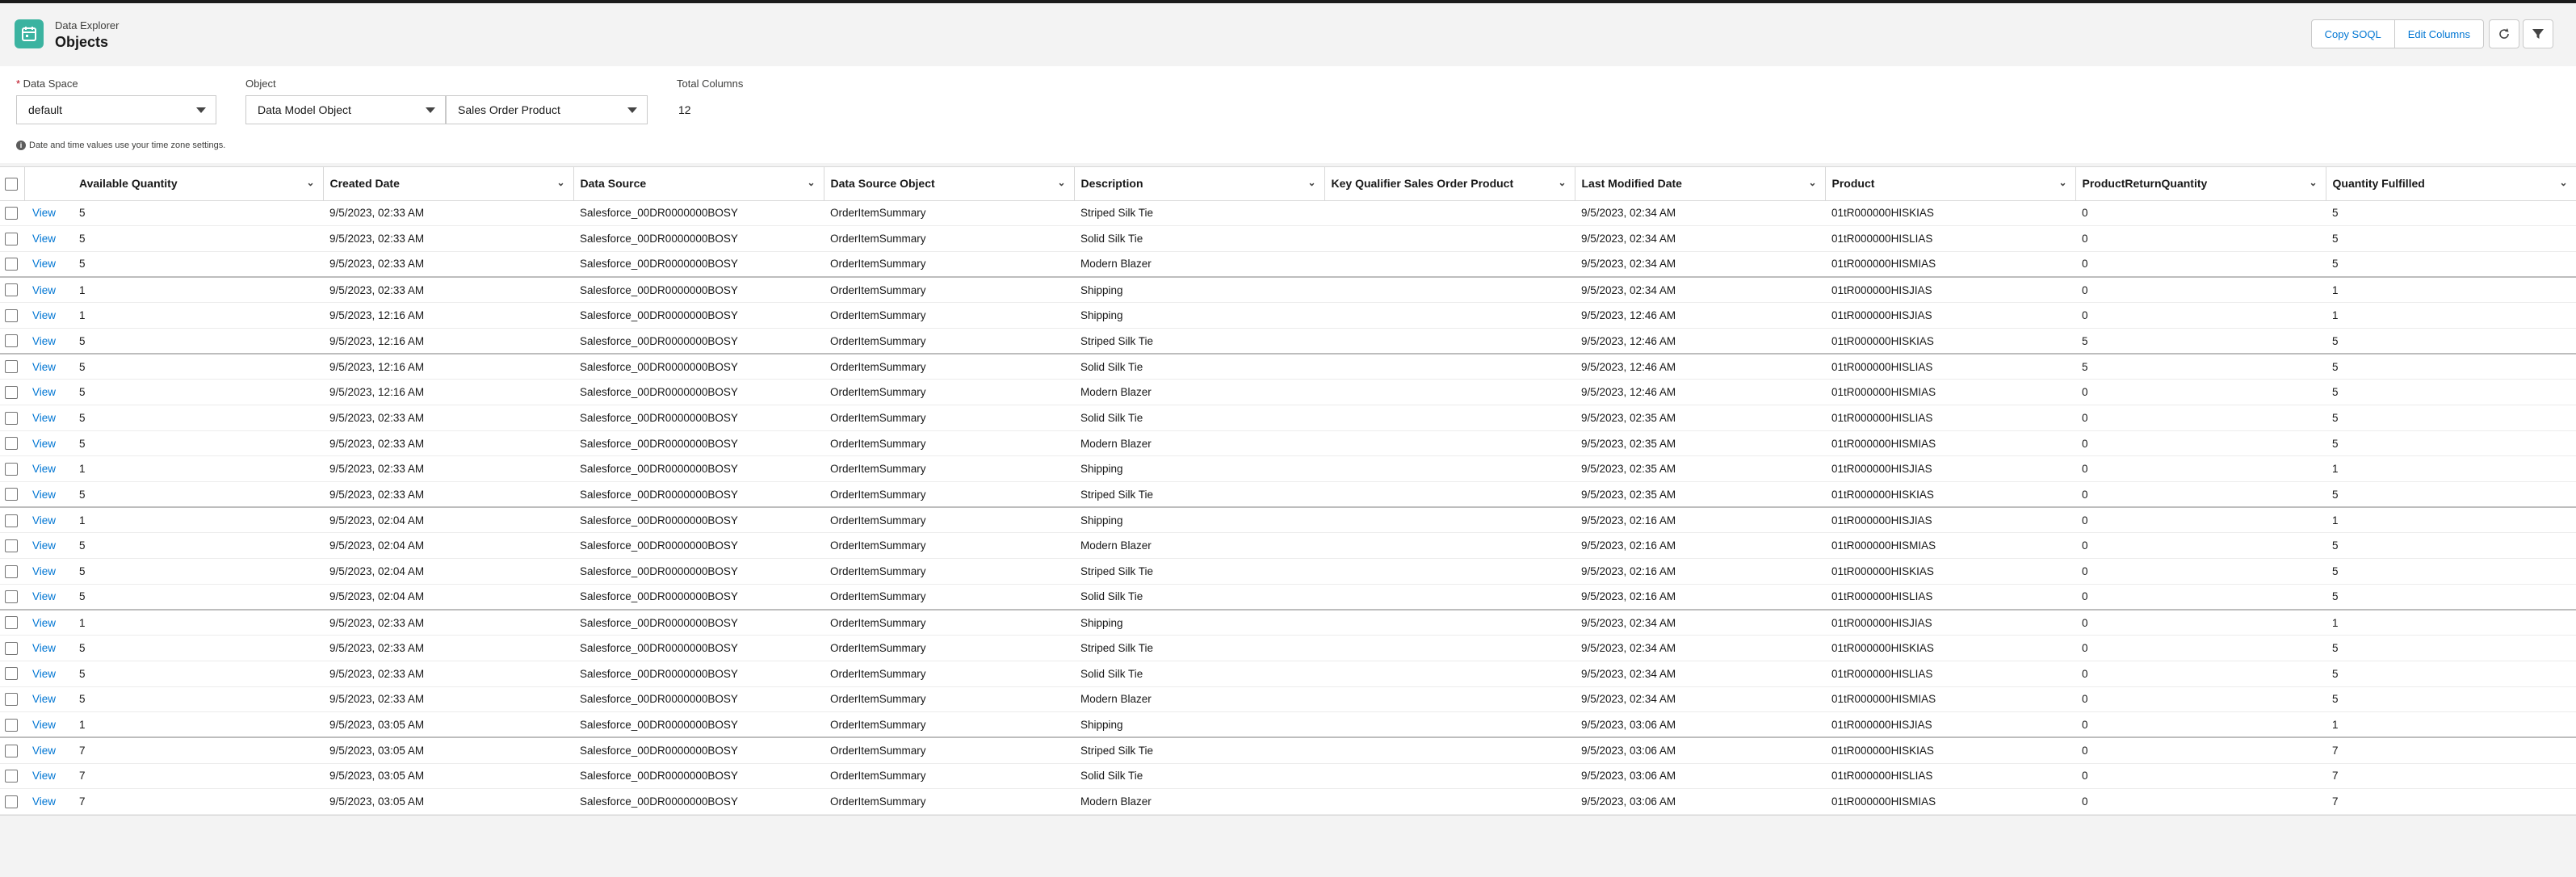  I want to click on select-all-checkbox, so click(11, 184).